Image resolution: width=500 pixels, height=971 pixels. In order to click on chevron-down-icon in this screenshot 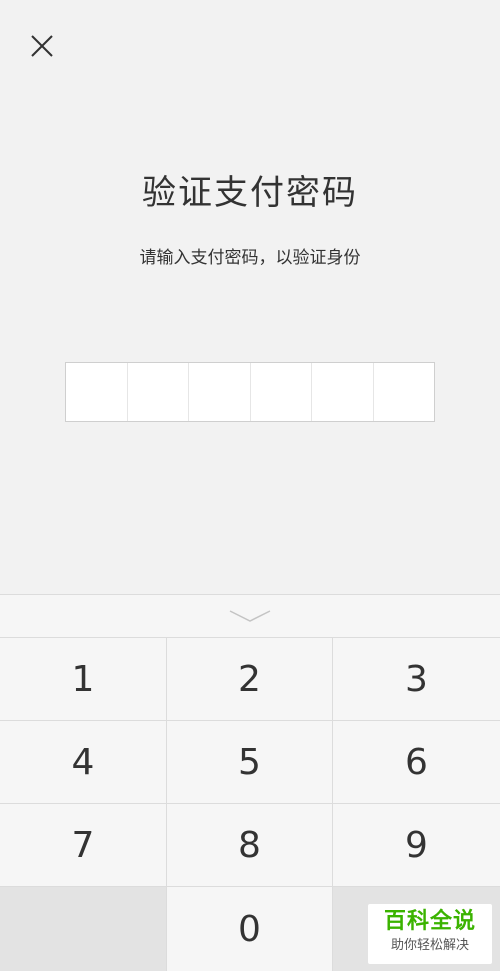, I will do `click(250, 616)`.